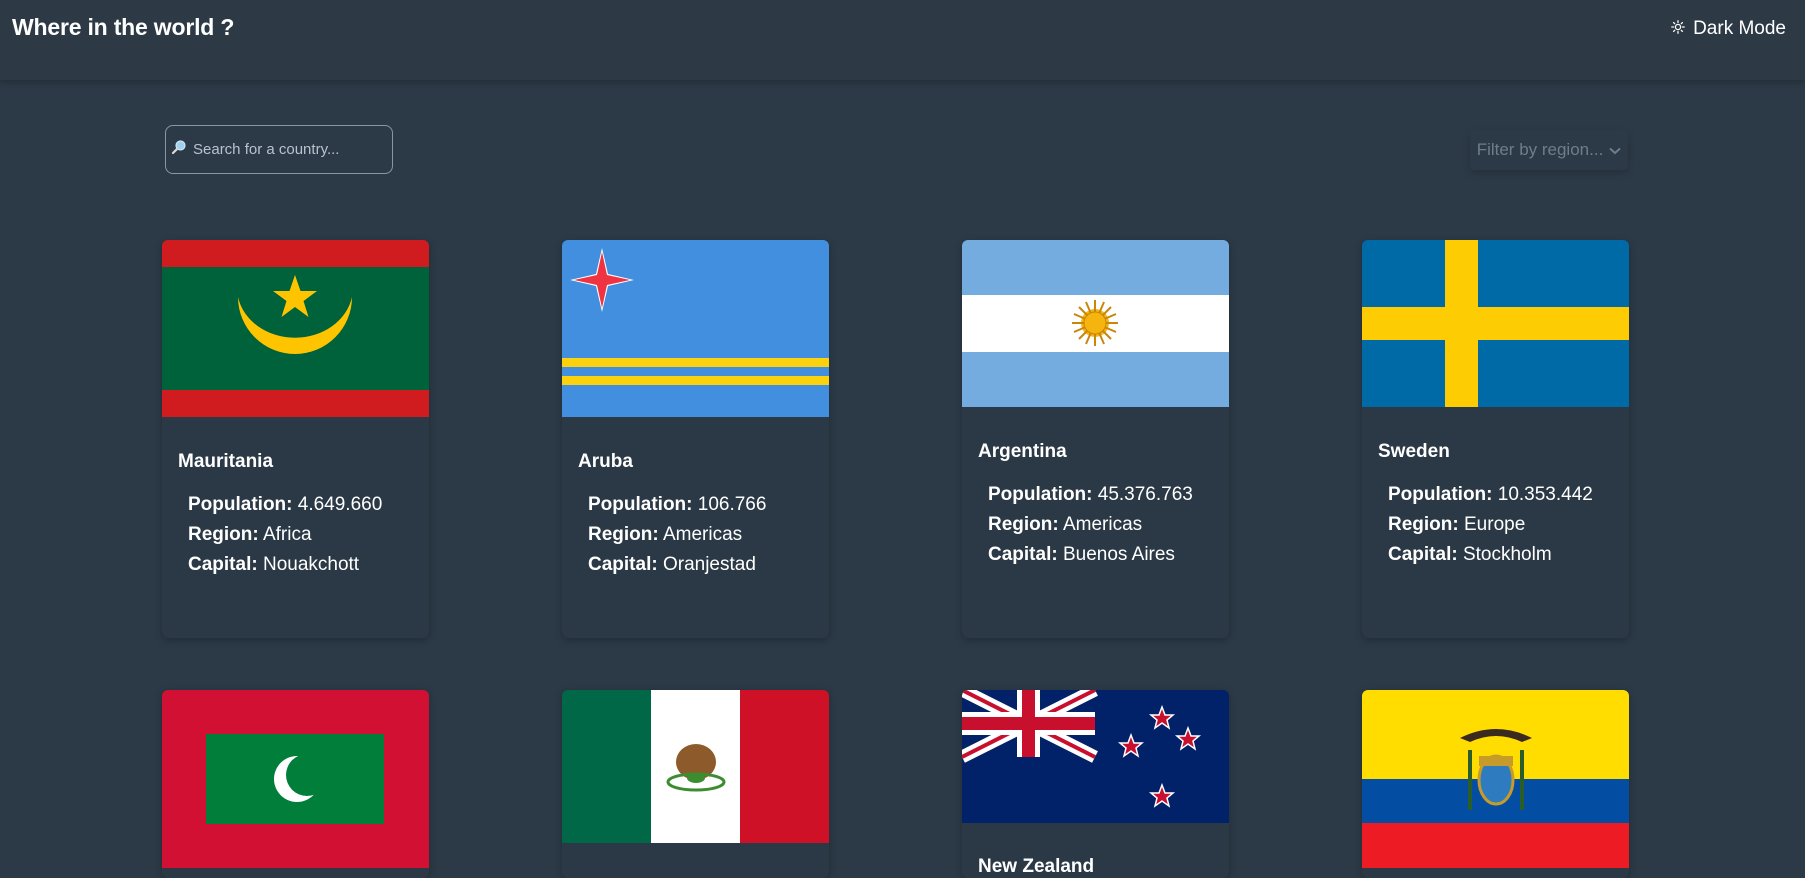 The height and width of the screenshot is (878, 1805). I want to click on capital-row: Capital: Buenos Aires, so click(1090, 555).